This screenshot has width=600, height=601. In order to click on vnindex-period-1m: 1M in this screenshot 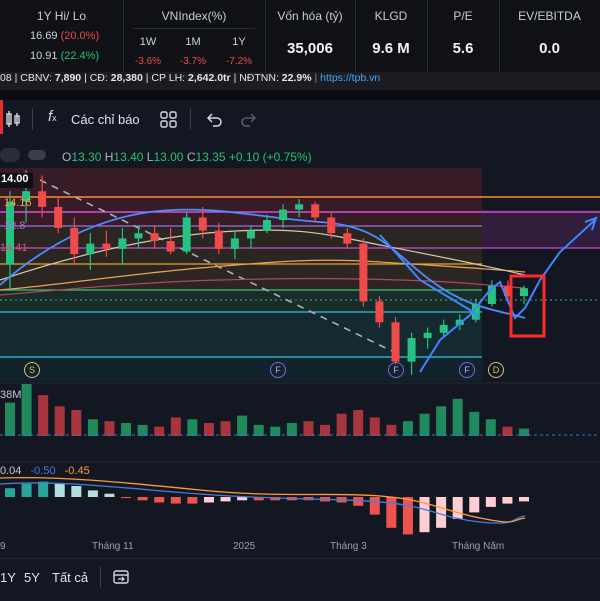, I will do `click(193, 42)`.